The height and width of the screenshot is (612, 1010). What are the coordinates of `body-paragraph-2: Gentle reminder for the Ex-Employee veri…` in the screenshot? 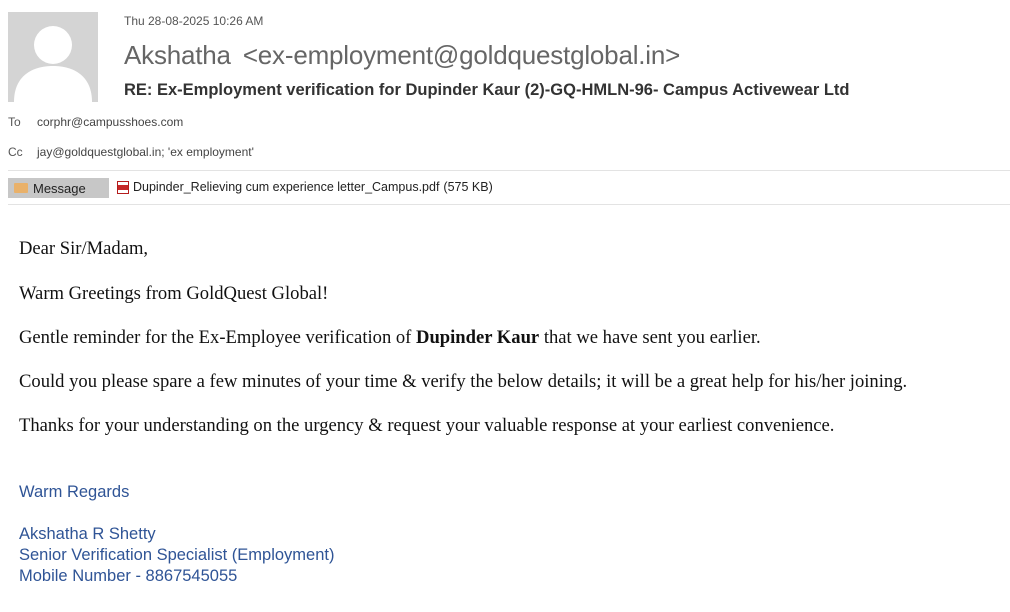 It's located at (390, 338).